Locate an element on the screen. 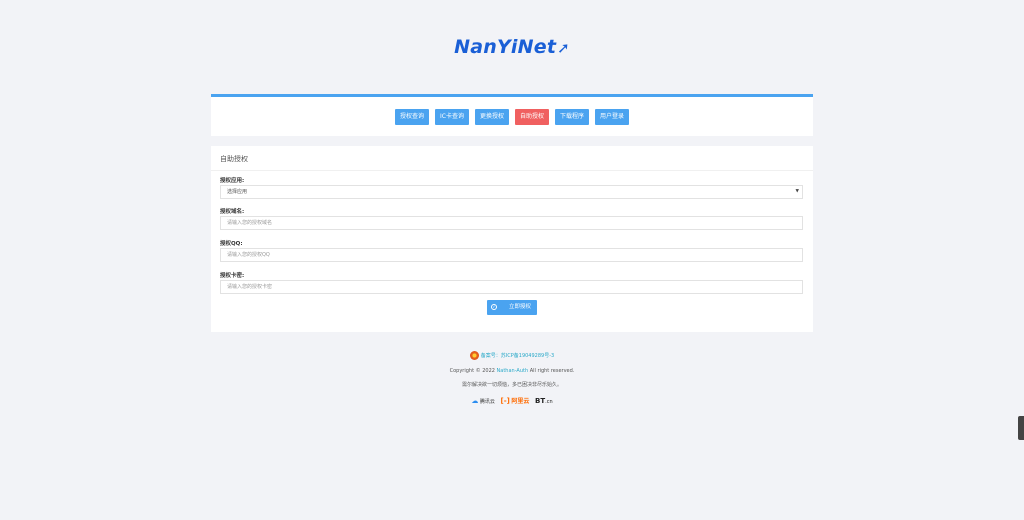  card-key-label: 授权卡密: is located at coordinates (232, 276).